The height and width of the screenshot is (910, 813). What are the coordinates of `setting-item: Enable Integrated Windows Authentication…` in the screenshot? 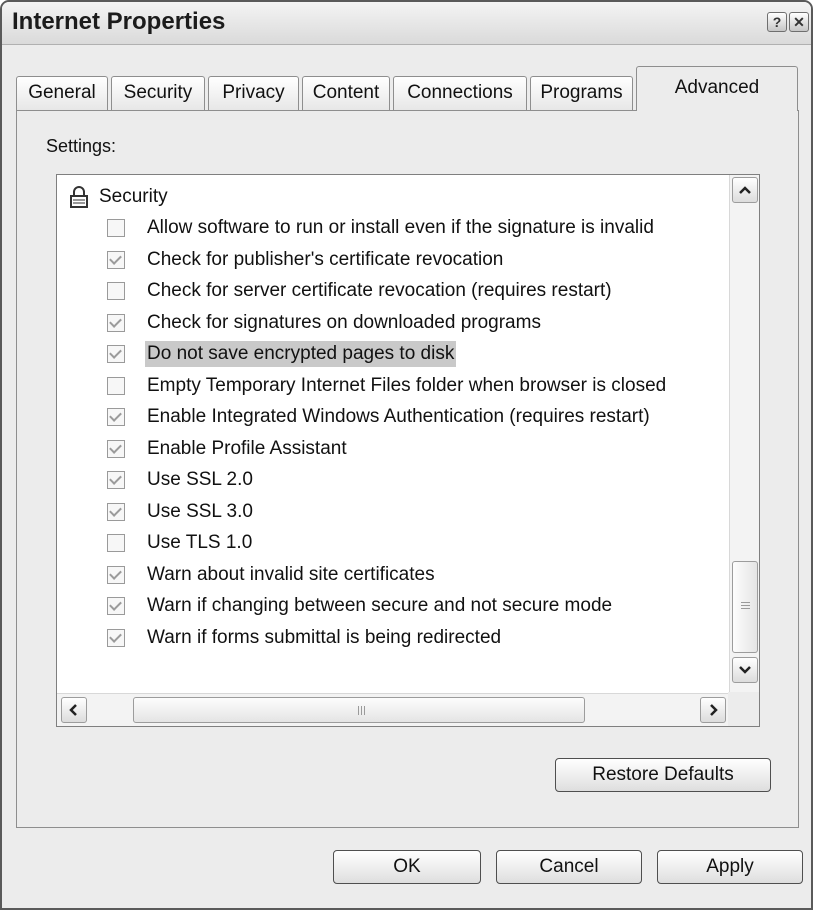 It's located at (379, 417).